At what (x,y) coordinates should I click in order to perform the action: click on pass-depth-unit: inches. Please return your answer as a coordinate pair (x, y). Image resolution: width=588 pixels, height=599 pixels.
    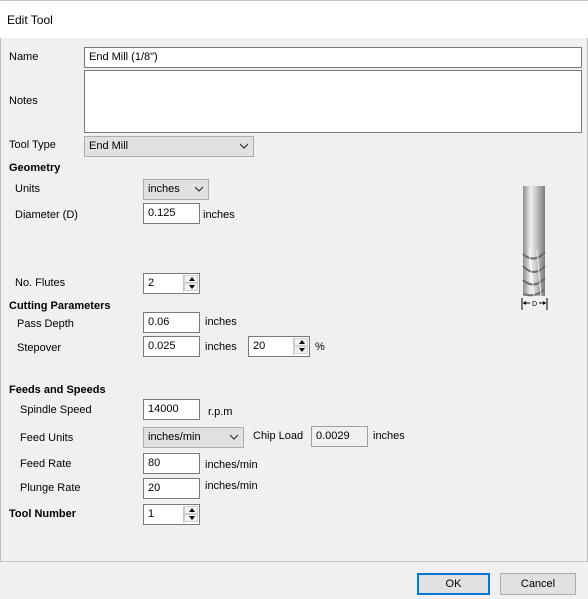
    Looking at the image, I should click on (221, 322).